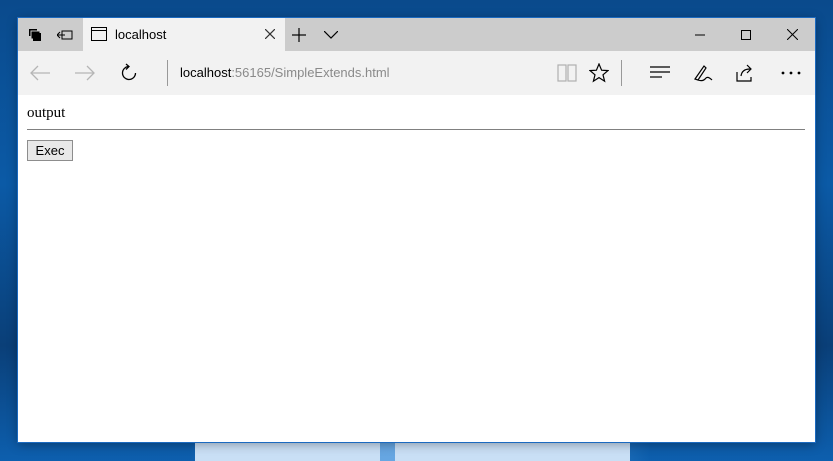  What do you see at coordinates (46, 113) in the screenshot?
I see `output-text: output` at bounding box center [46, 113].